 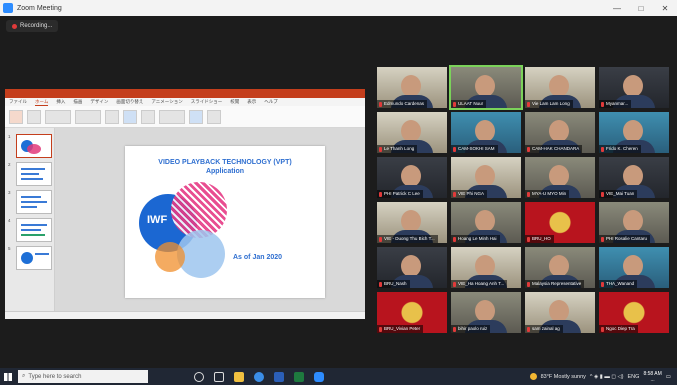 What do you see at coordinates (219, 376) in the screenshot?
I see `task-view-icon` at bounding box center [219, 376].